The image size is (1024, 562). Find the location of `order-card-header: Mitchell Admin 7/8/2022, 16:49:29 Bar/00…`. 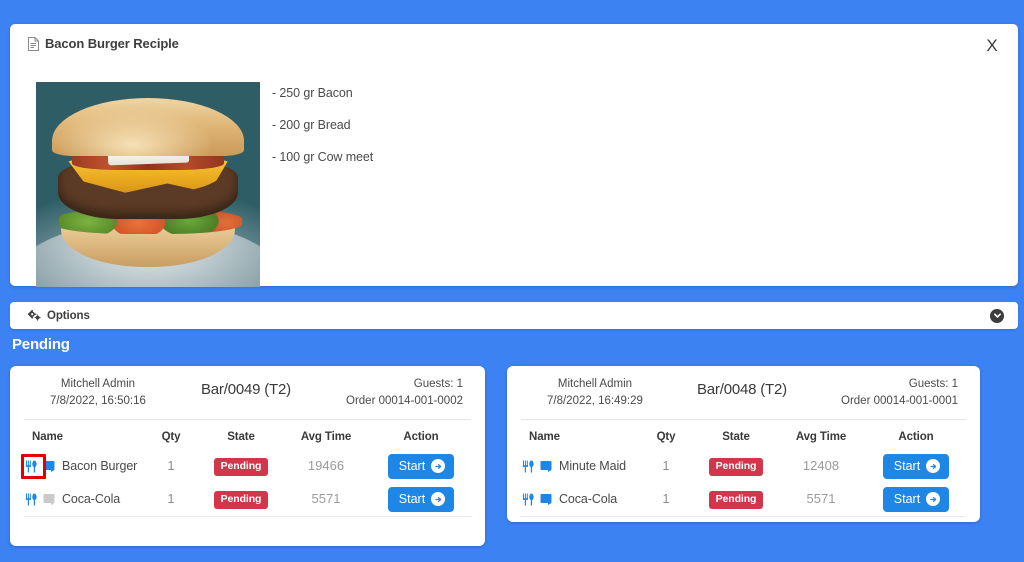

order-card-header: Mitchell Admin 7/8/2022, 16:49:29 Bar/00… is located at coordinates (743, 393).